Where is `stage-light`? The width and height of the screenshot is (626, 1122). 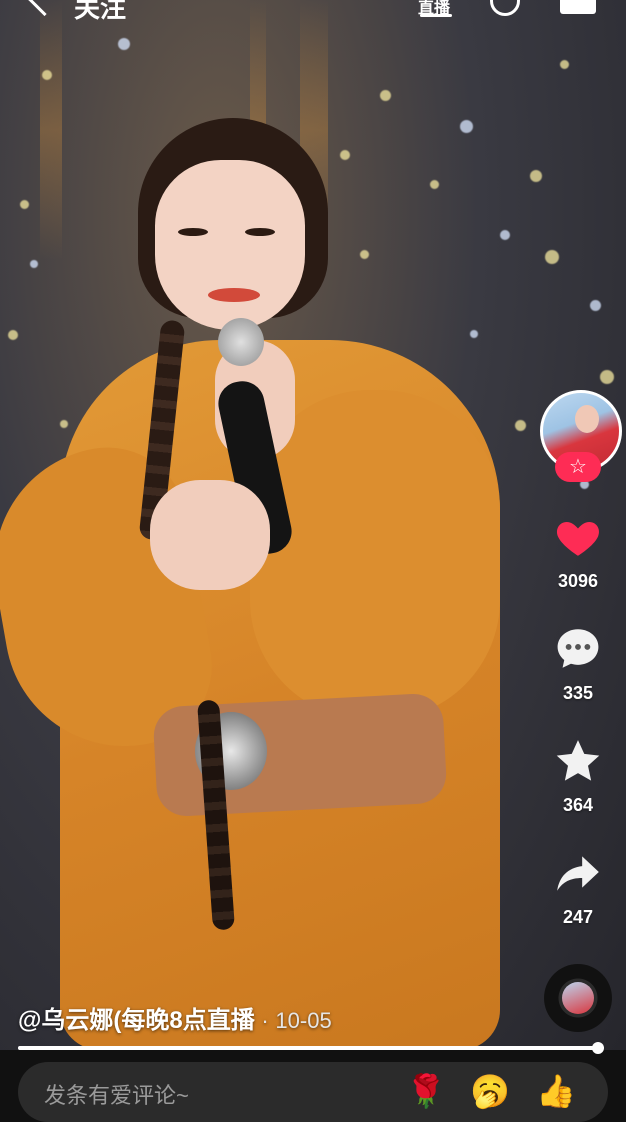
stage-light is located at coordinates (51, 130).